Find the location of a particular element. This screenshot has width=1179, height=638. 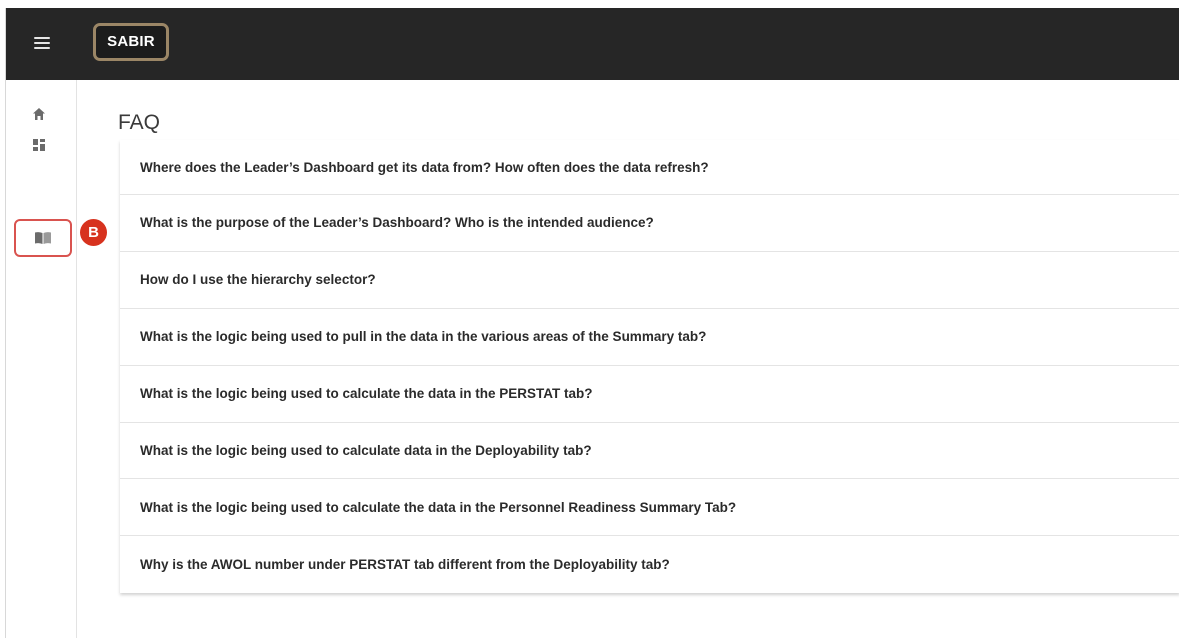

dashboard-icon is located at coordinates (39, 145).